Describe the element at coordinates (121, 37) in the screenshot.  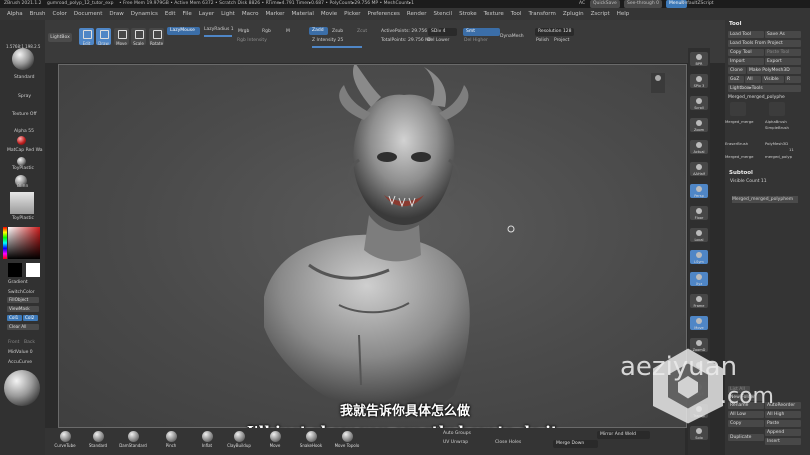
I see `move-button: Move` at that location.